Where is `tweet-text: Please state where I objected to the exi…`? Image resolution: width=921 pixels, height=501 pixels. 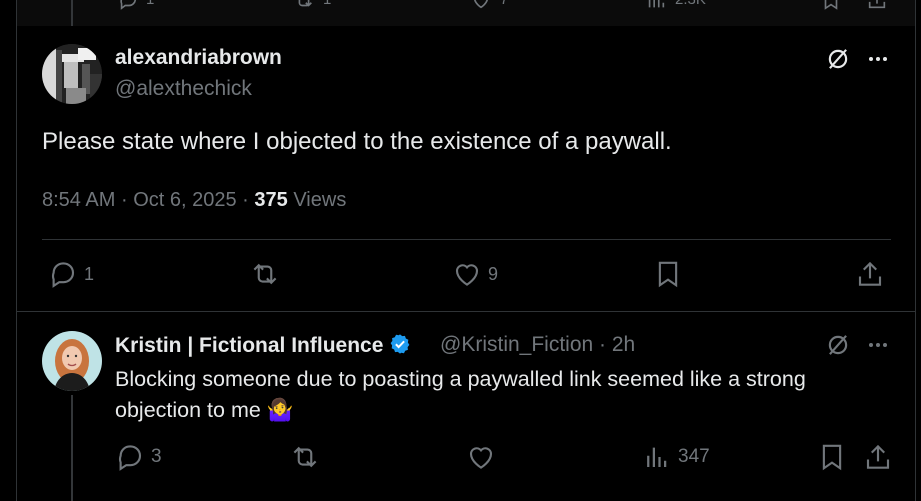
tweet-text: Please state where I objected to the exi… is located at coordinates (357, 141).